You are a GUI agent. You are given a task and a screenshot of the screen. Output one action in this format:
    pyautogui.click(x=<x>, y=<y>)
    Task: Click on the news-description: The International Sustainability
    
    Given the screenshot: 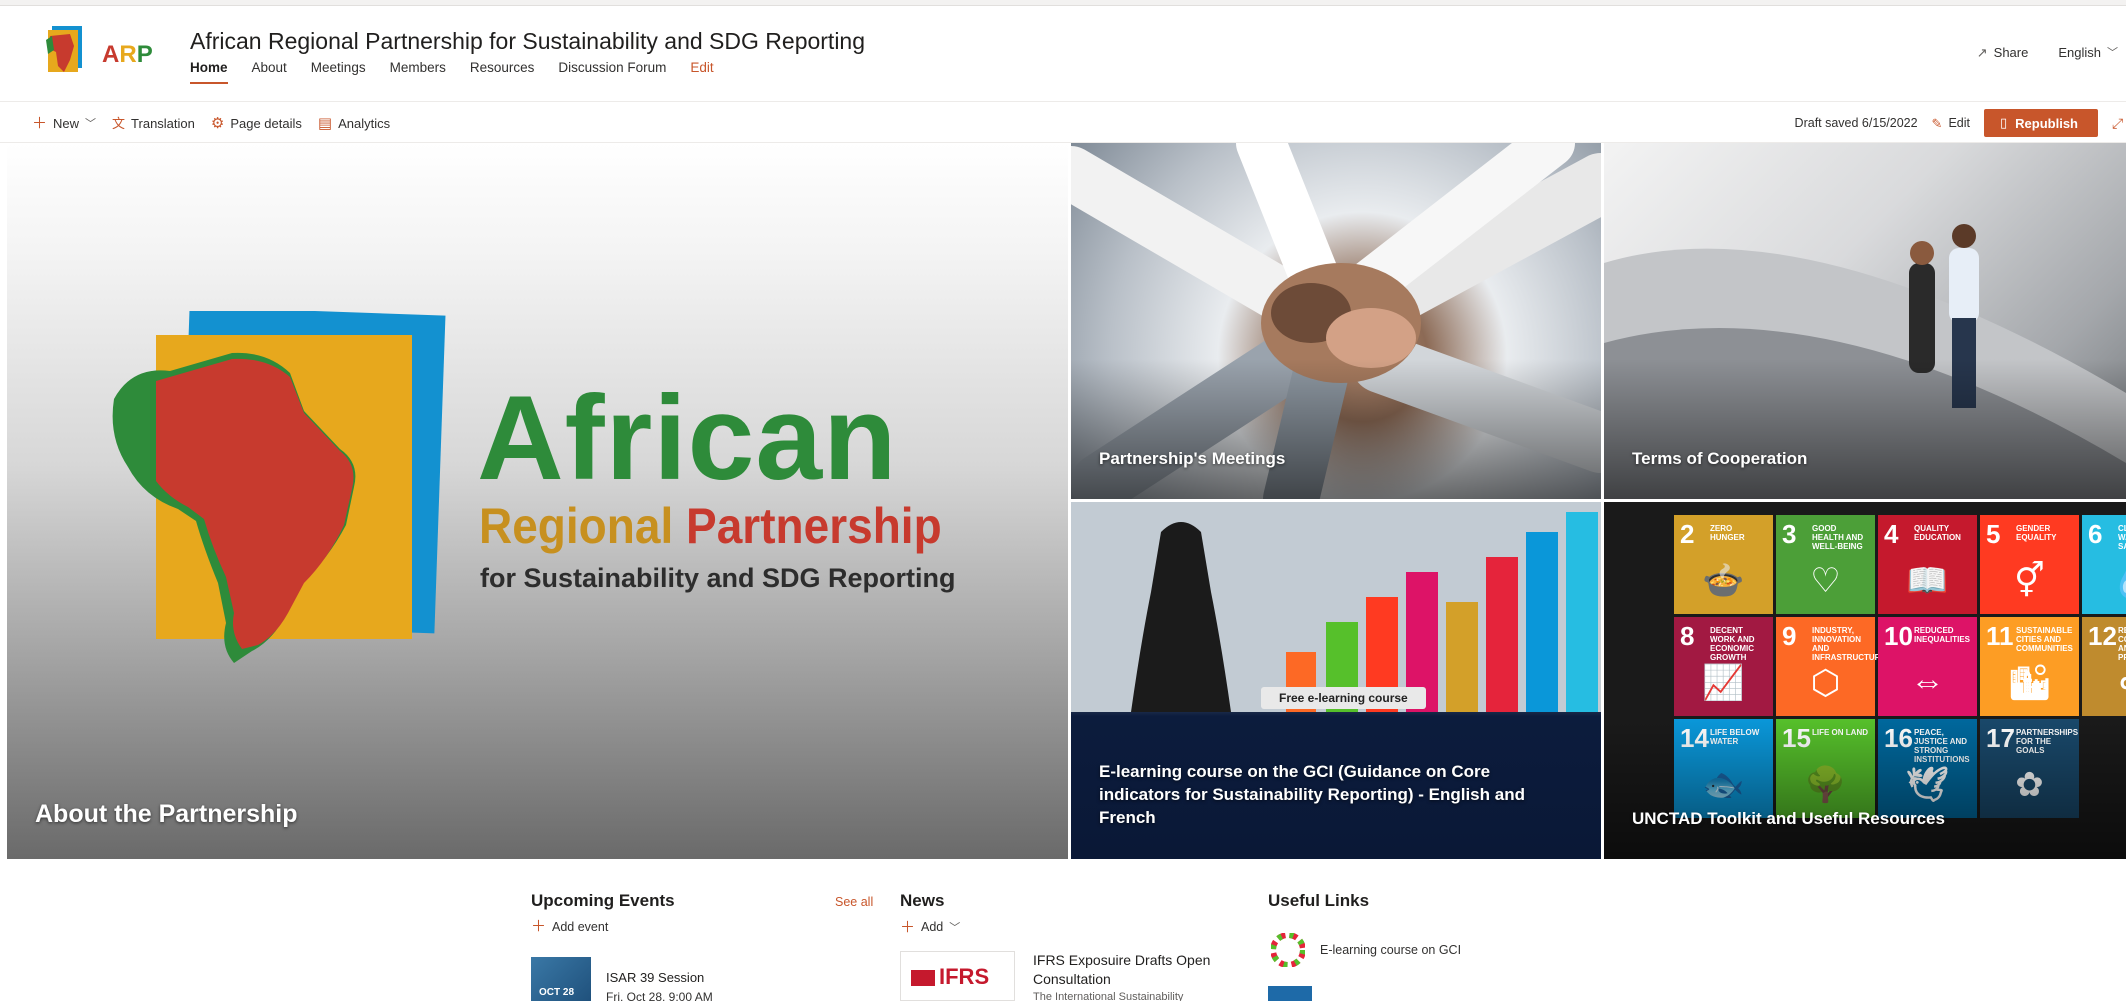 What is the action you would take?
    pyautogui.click(x=1108, y=996)
    